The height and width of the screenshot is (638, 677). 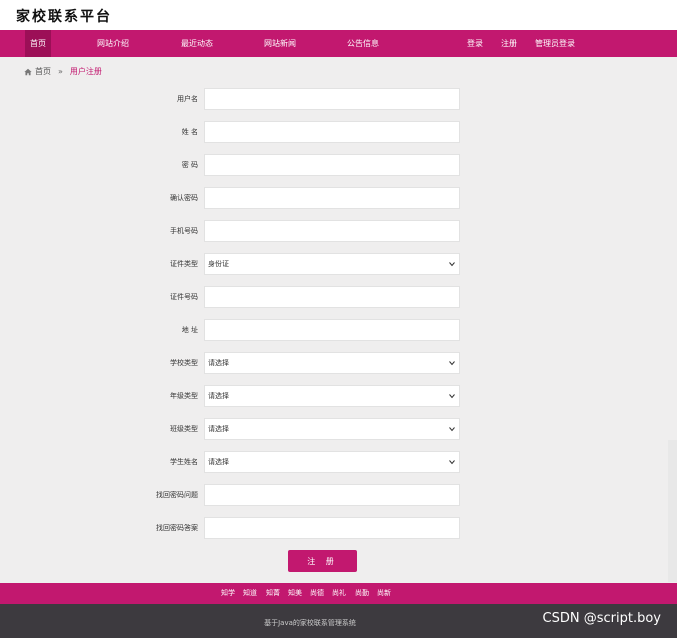 I want to click on site-title: 家校联系平台, so click(x=64, y=17).